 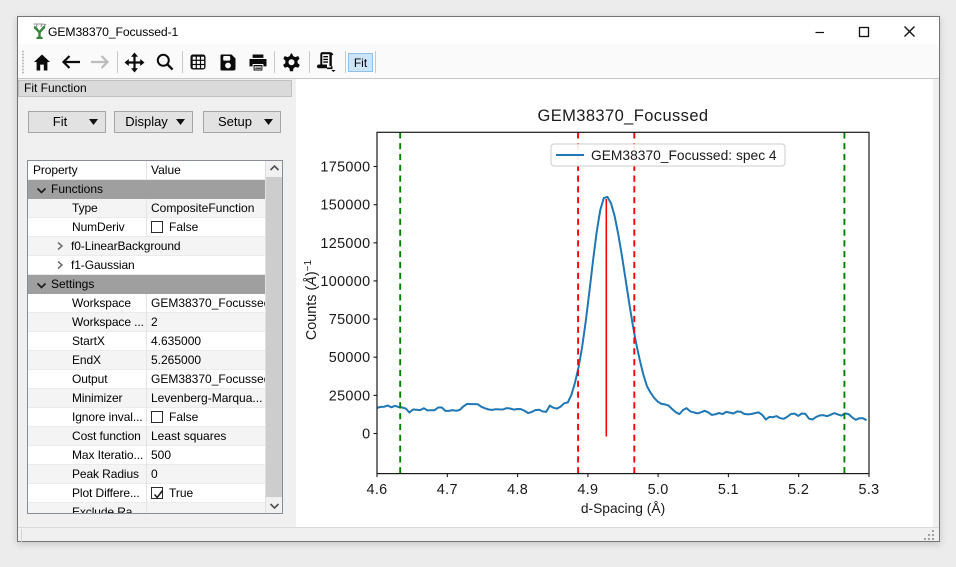 What do you see at coordinates (312, 299) in the screenshot?
I see `svg-text: Counts (Å)−1` at bounding box center [312, 299].